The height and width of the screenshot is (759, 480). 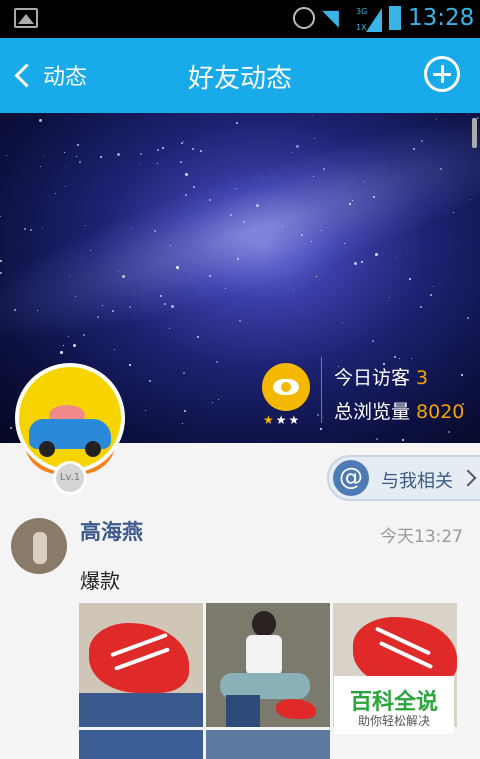 I want to click on visitors-today-stat: 今日访客 3, so click(x=381, y=376).